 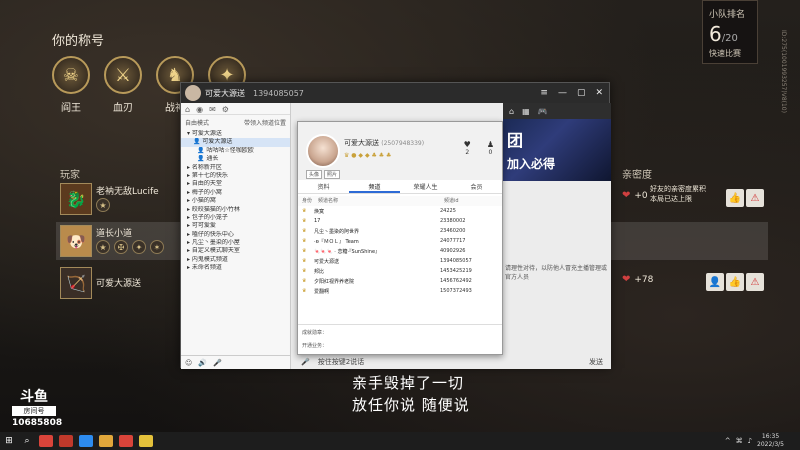 What do you see at coordinates (202, 363) in the screenshot?
I see `volume-icon: 🔊` at bounding box center [202, 363].